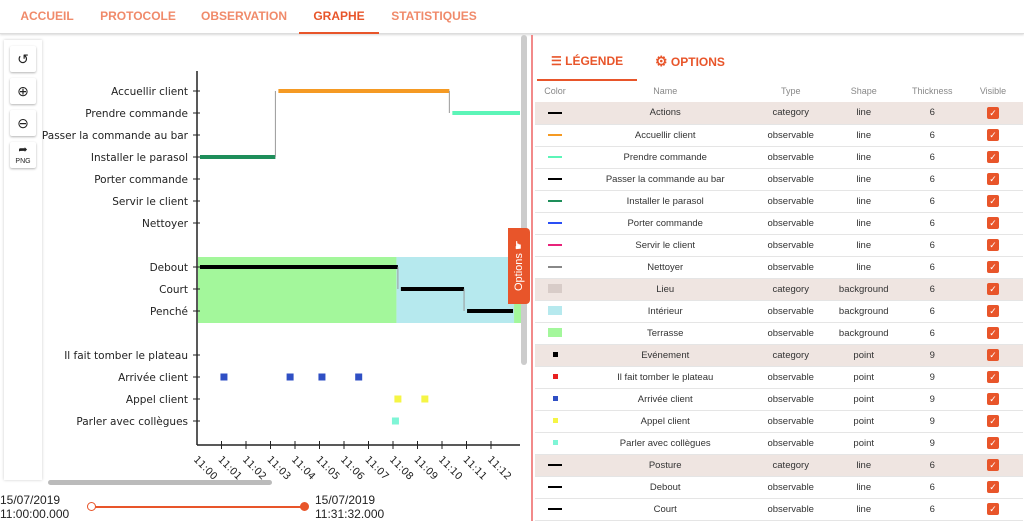 This screenshot has width=1024, height=521. I want to click on legend-row: Intérieur observable background 6 ✓, so click(779, 311).